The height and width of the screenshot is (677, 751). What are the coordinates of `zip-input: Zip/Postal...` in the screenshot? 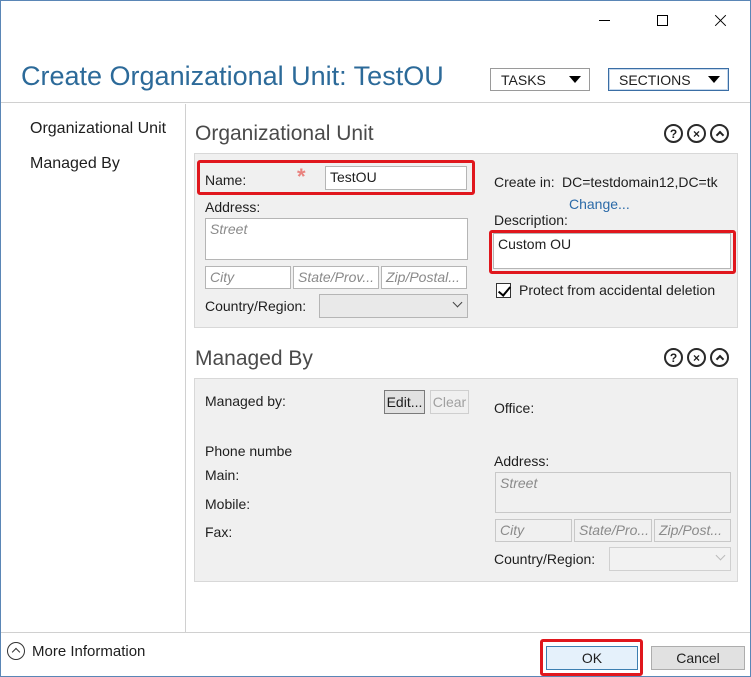 It's located at (424, 277).